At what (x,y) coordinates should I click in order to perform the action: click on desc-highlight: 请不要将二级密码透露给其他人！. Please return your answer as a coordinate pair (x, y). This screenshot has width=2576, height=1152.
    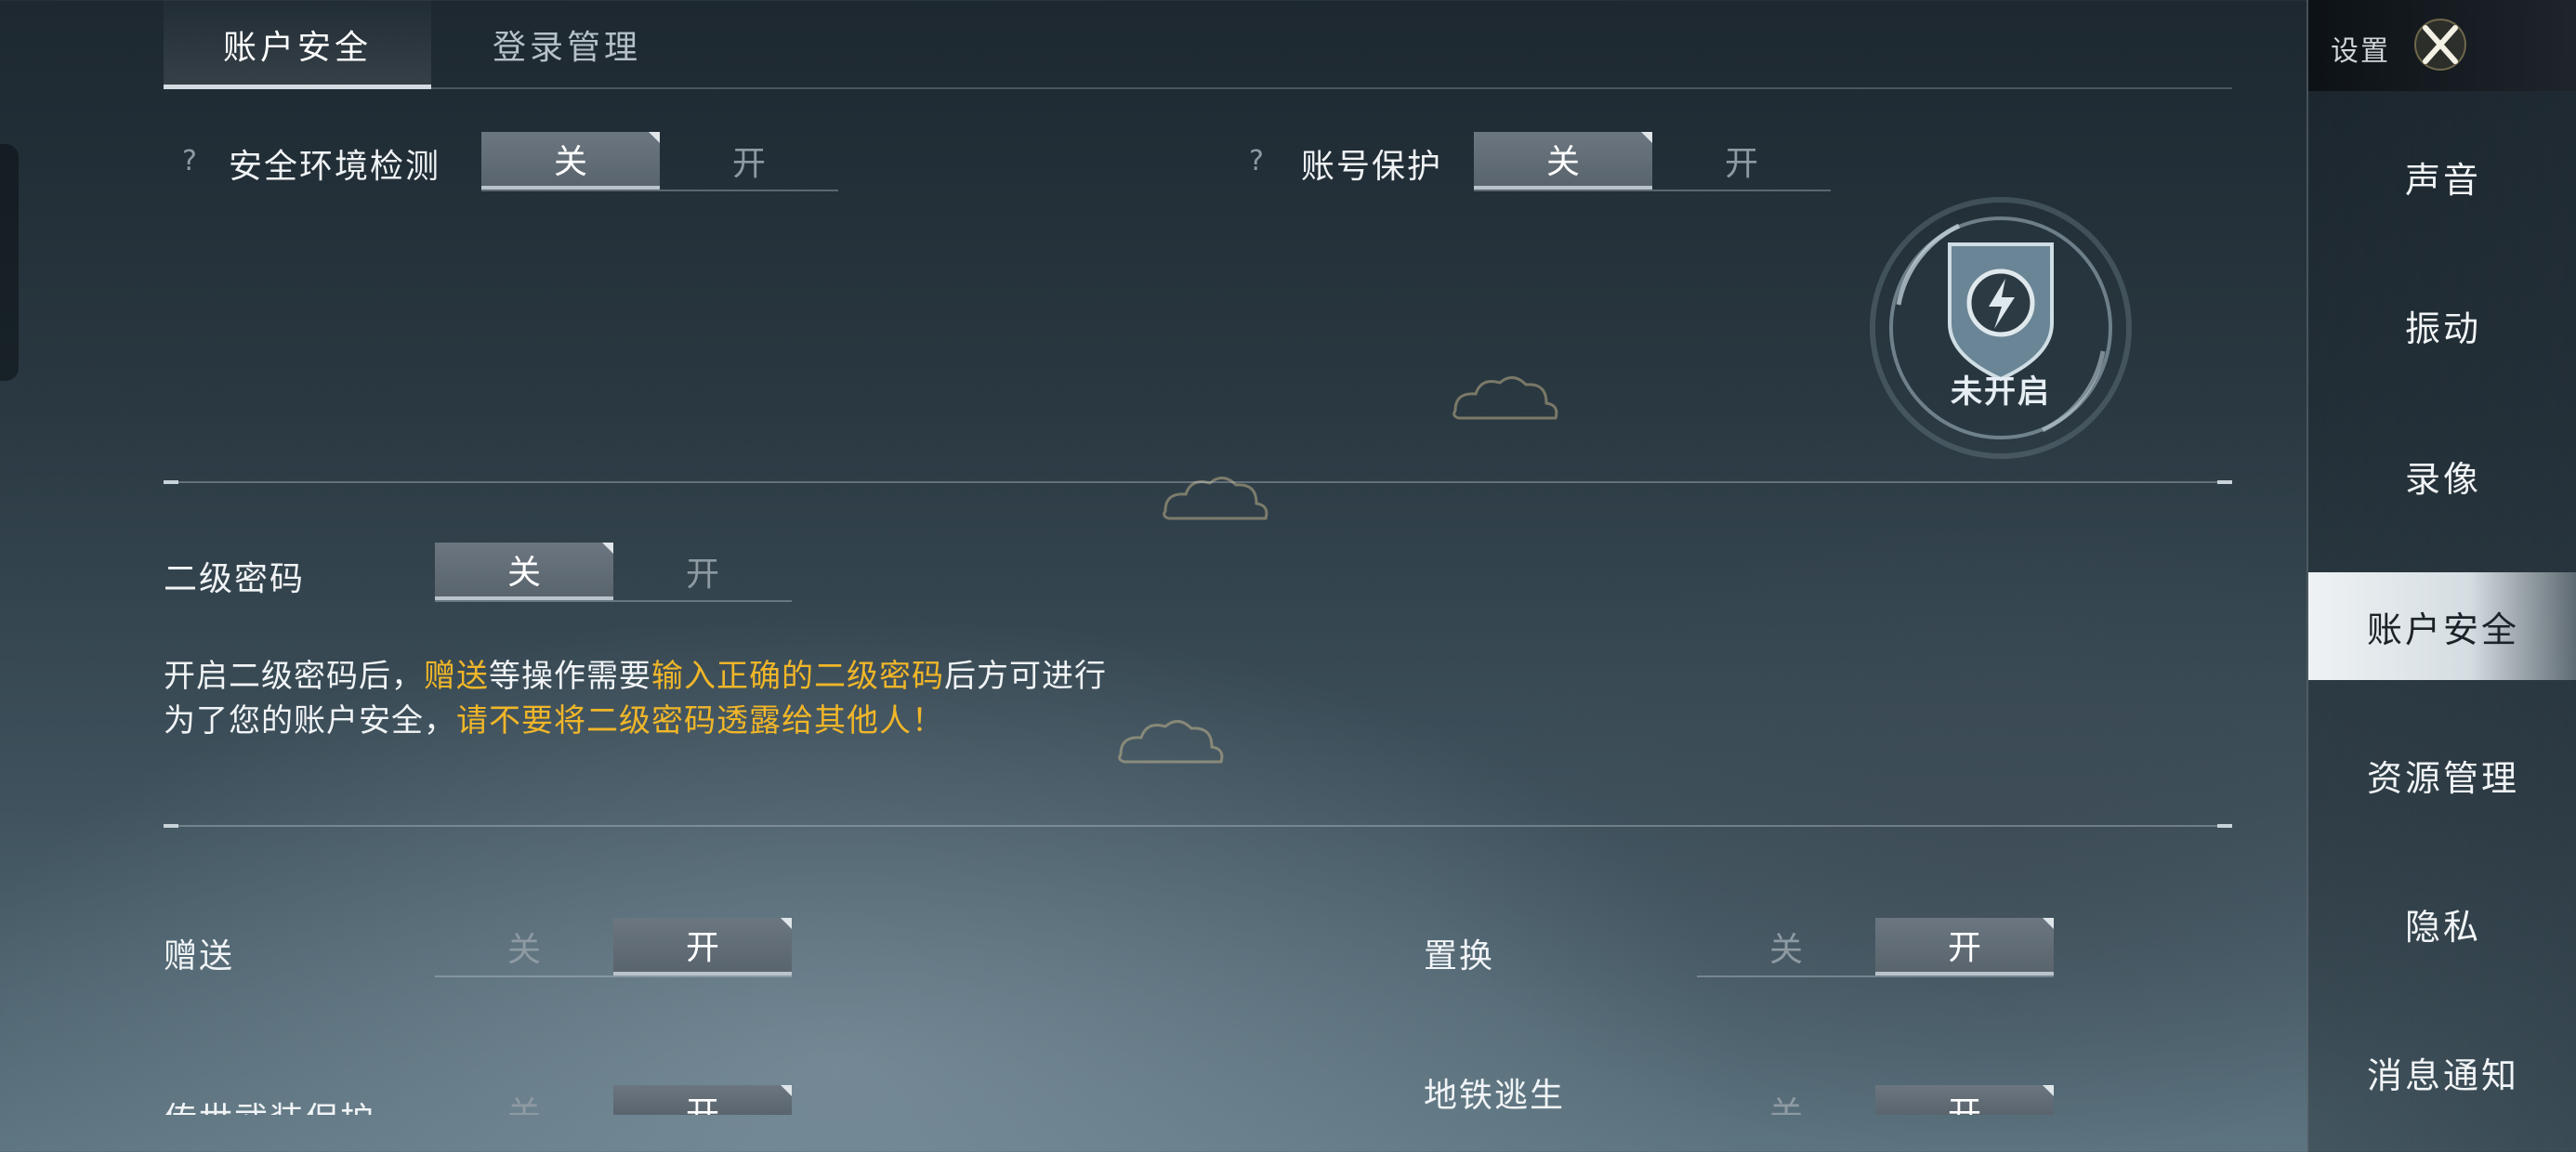
    Looking at the image, I should click on (700, 721).